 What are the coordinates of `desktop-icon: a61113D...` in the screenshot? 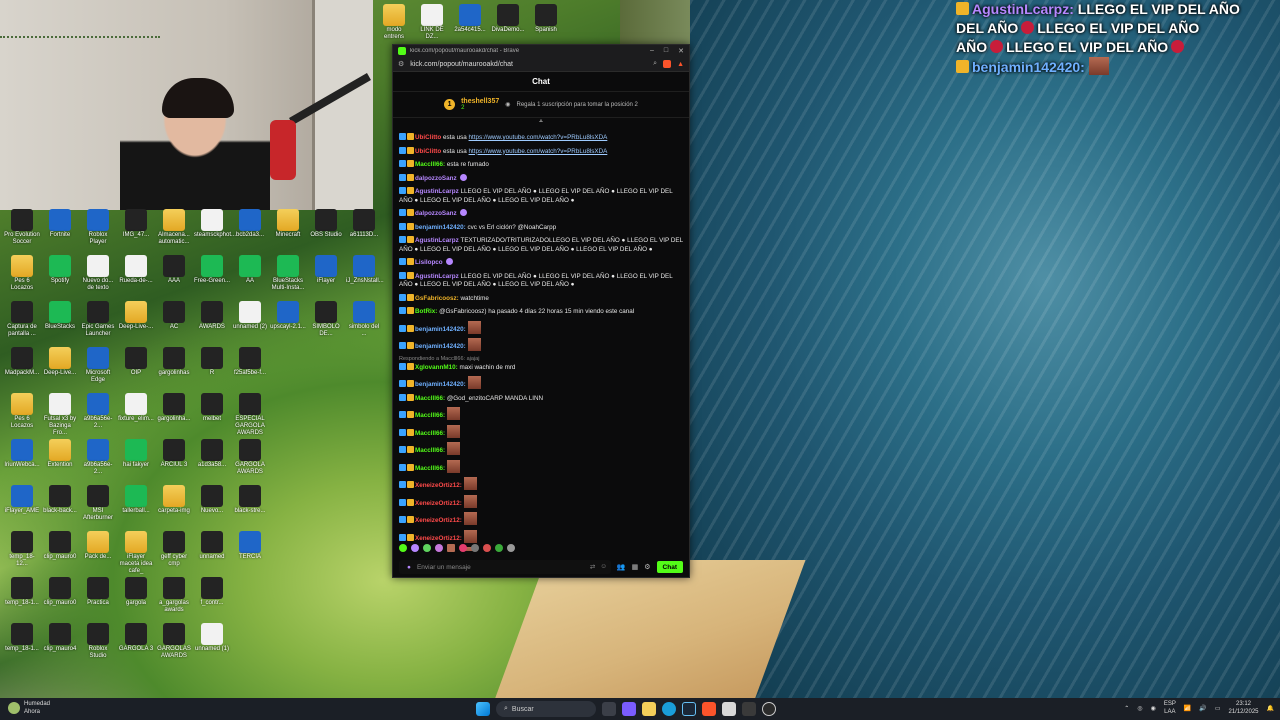 It's located at (364, 224).